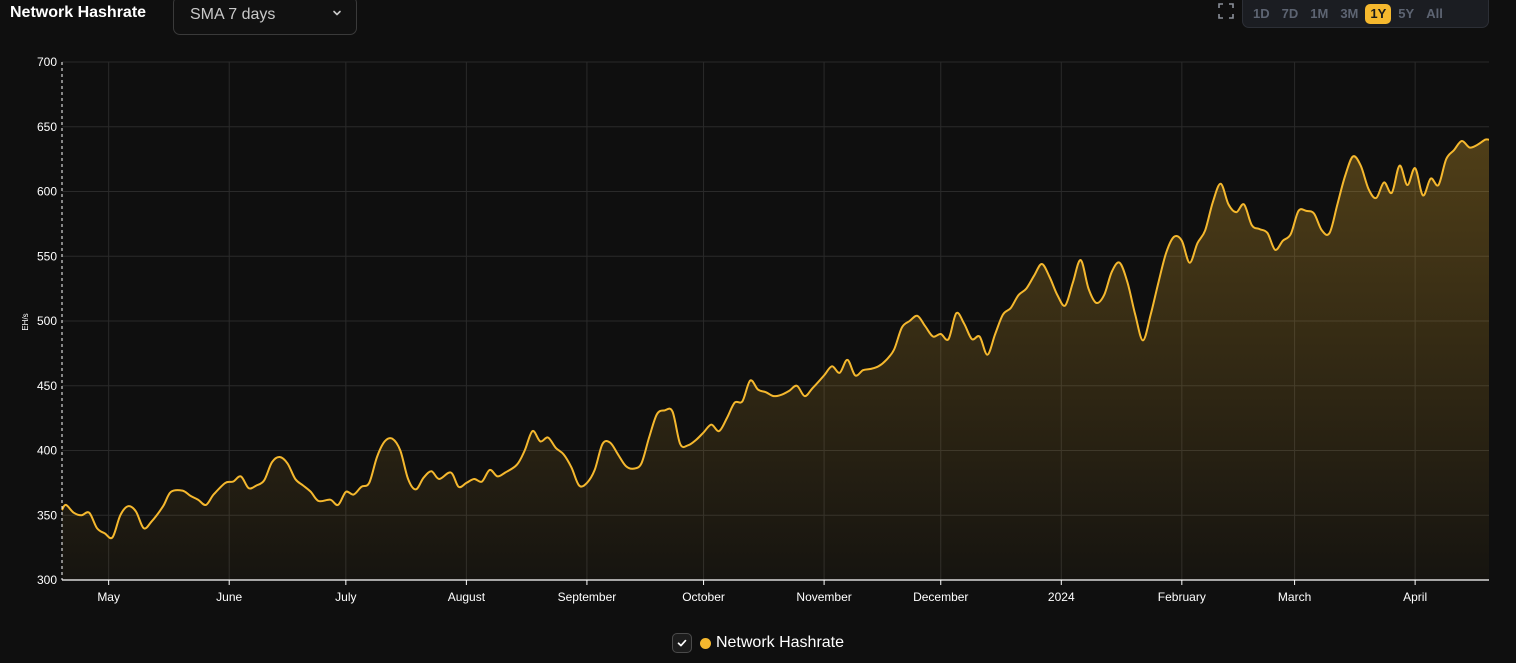  I want to click on x-tick-label: December, so click(940, 597).